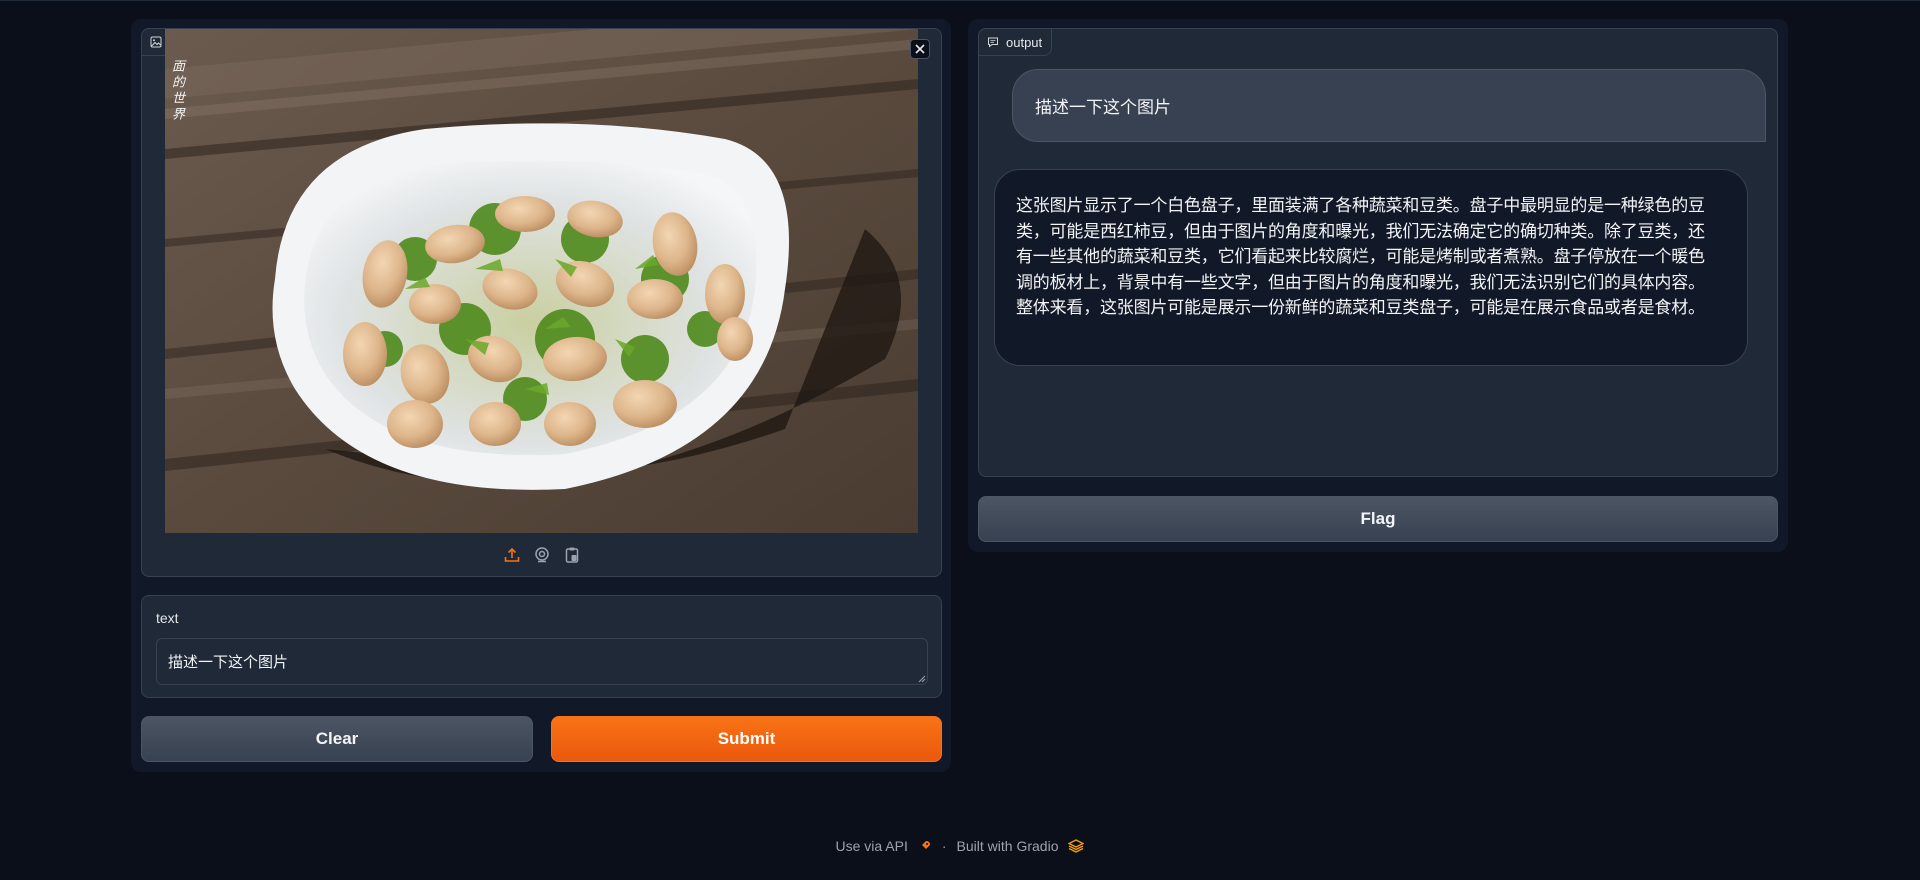  Describe the element at coordinates (542, 661) in the screenshot. I see `prompt-textarea: 描述一下这个图片` at that location.